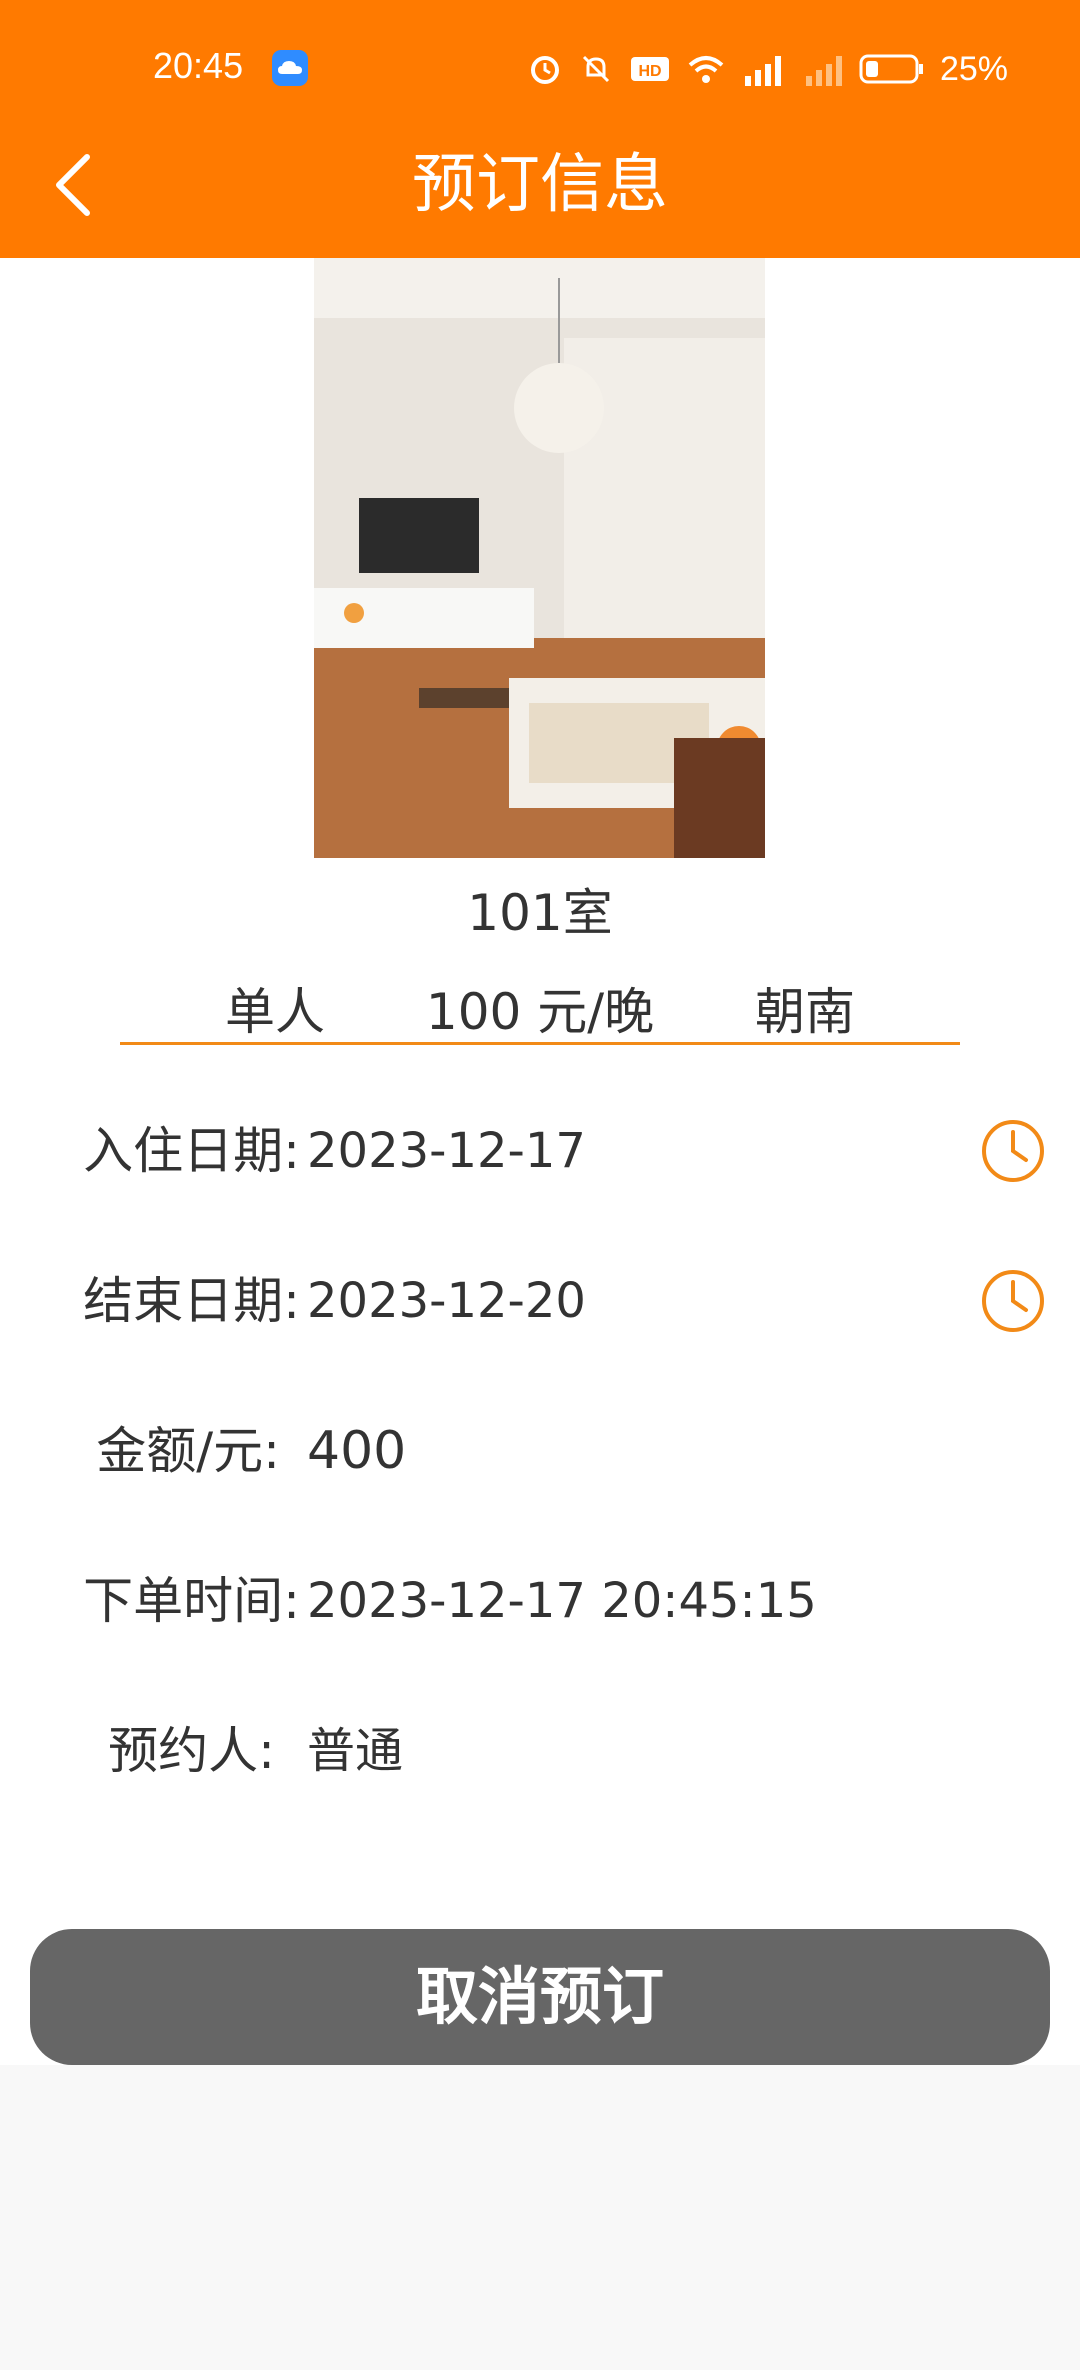 This screenshot has width=1080, height=2370. Describe the element at coordinates (539, 558) in the screenshot. I see `room-photo` at that location.